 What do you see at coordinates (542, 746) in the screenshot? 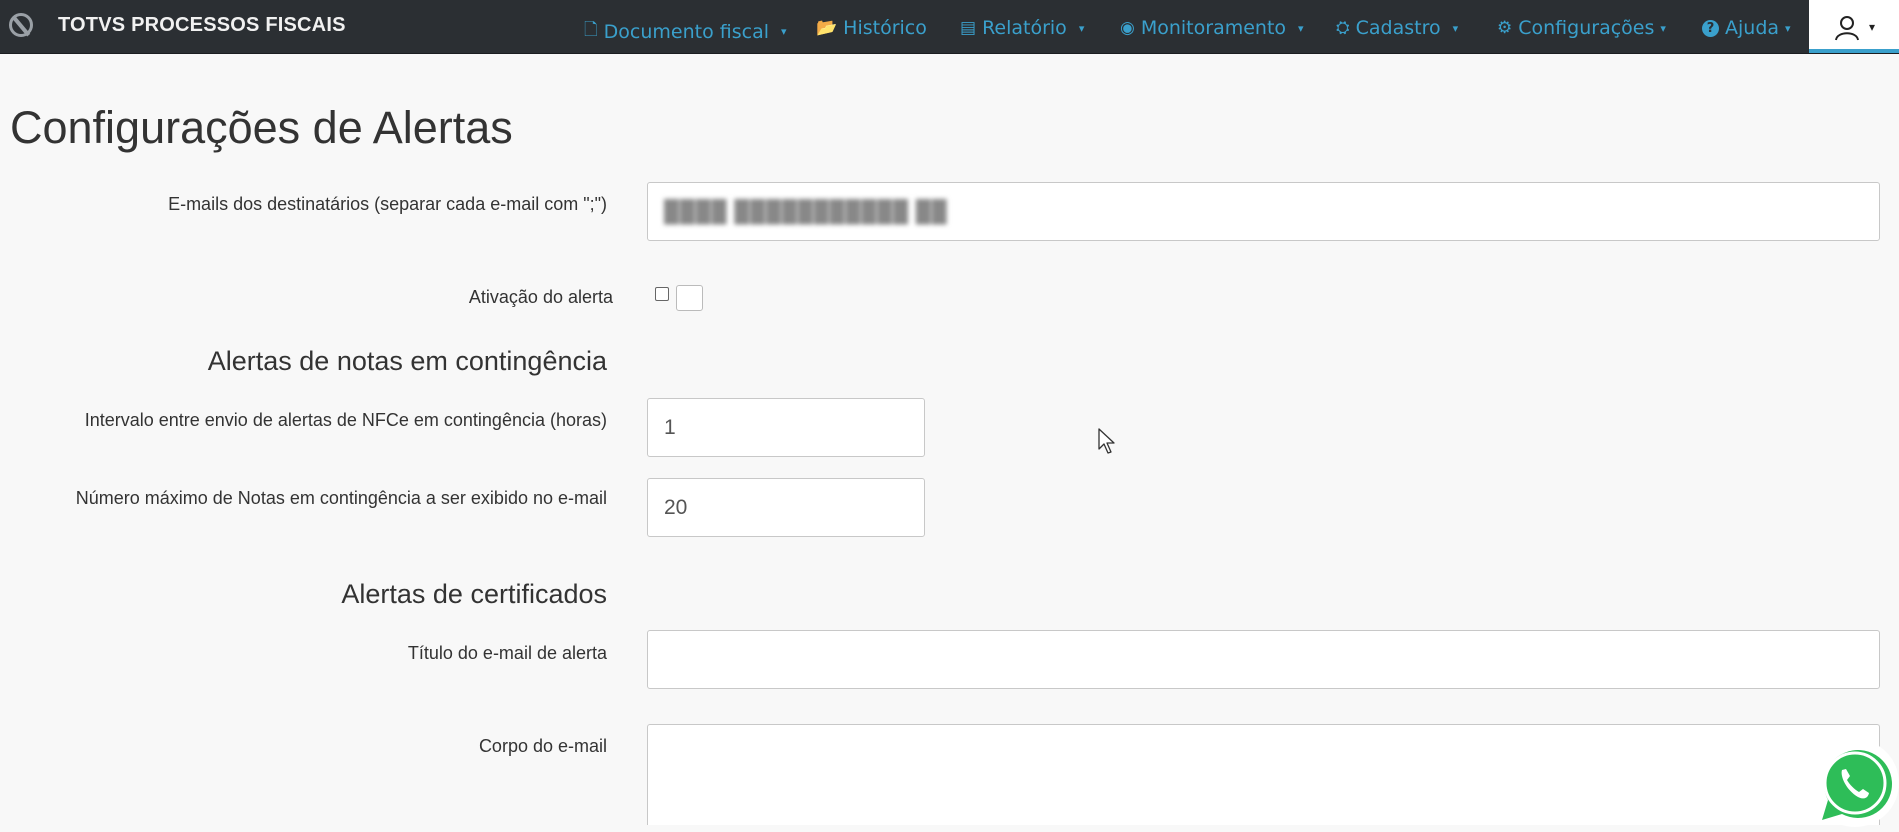
I see `email-body-label: Corpo do e-mail` at bounding box center [542, 746].